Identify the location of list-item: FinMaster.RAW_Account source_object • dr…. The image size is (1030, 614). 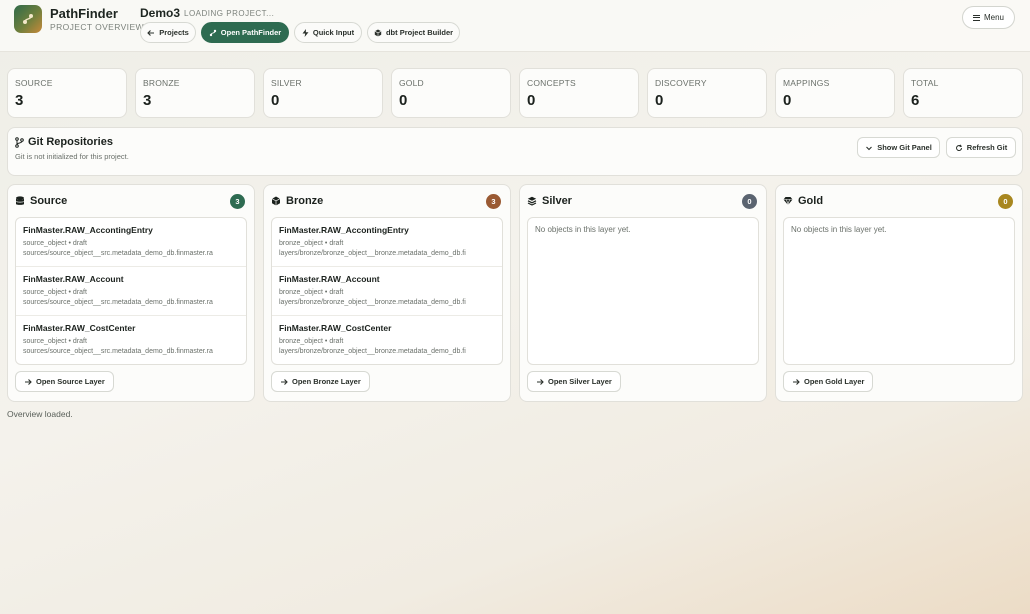
(131, 291).